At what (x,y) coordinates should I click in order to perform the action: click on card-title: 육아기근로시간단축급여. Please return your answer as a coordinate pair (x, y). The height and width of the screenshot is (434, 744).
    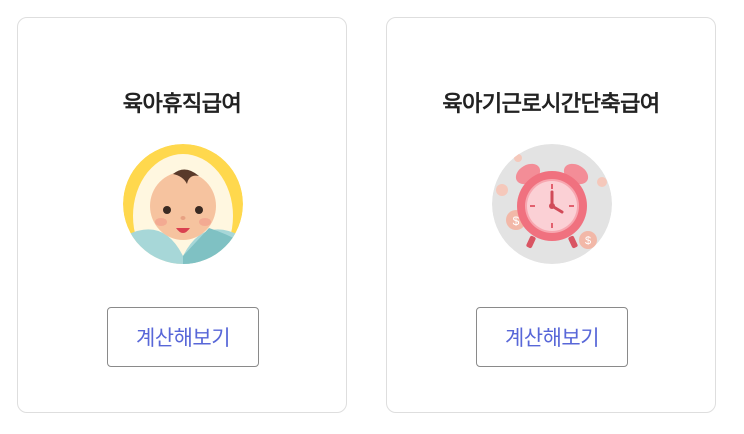
    Looking at the image, I should click on (551, 104).